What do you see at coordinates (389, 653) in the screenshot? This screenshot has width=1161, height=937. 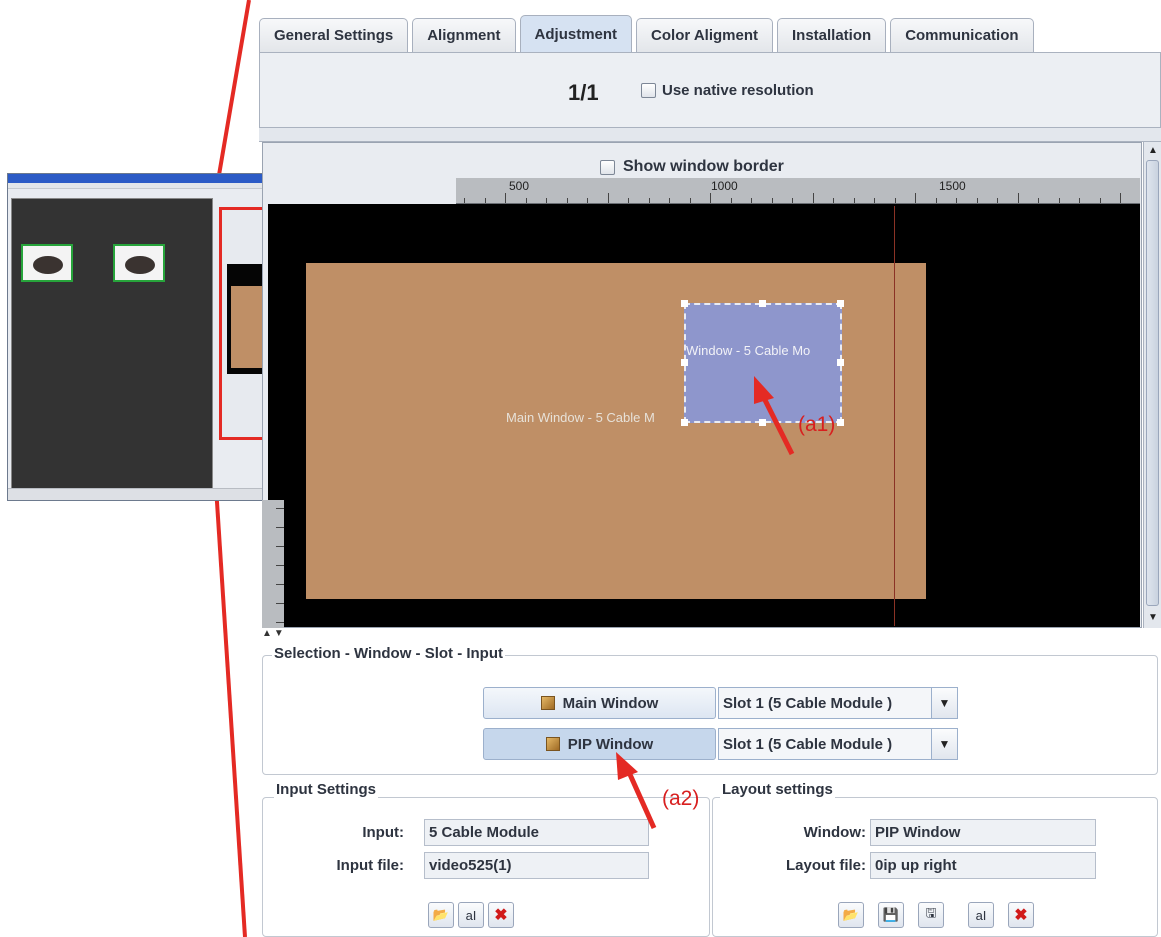 I see `selection-group-title: Selection - Window - Slot - Input` at bounding box center [389, 653].